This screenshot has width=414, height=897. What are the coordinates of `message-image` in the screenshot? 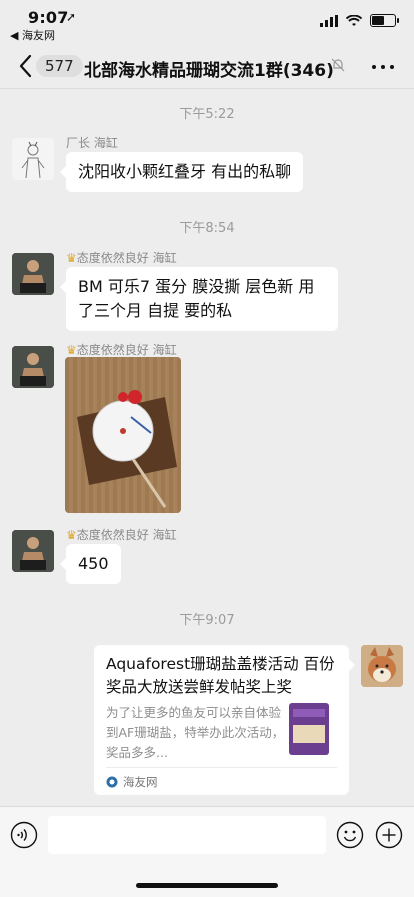 It's located at (123, 435).